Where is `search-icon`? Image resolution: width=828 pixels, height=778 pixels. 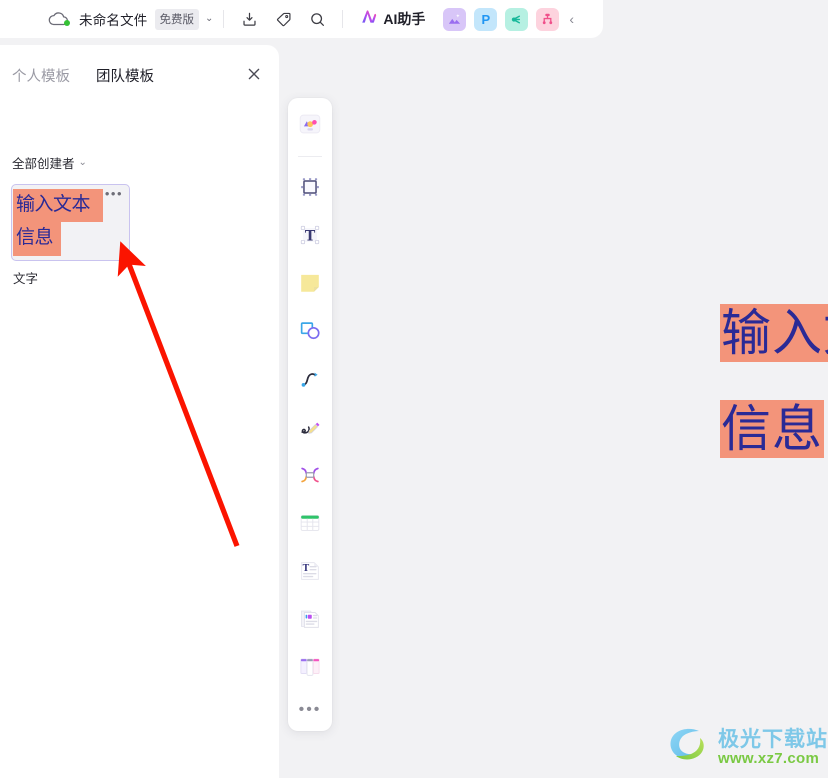
search-icon is located at coordinates (317, 19).